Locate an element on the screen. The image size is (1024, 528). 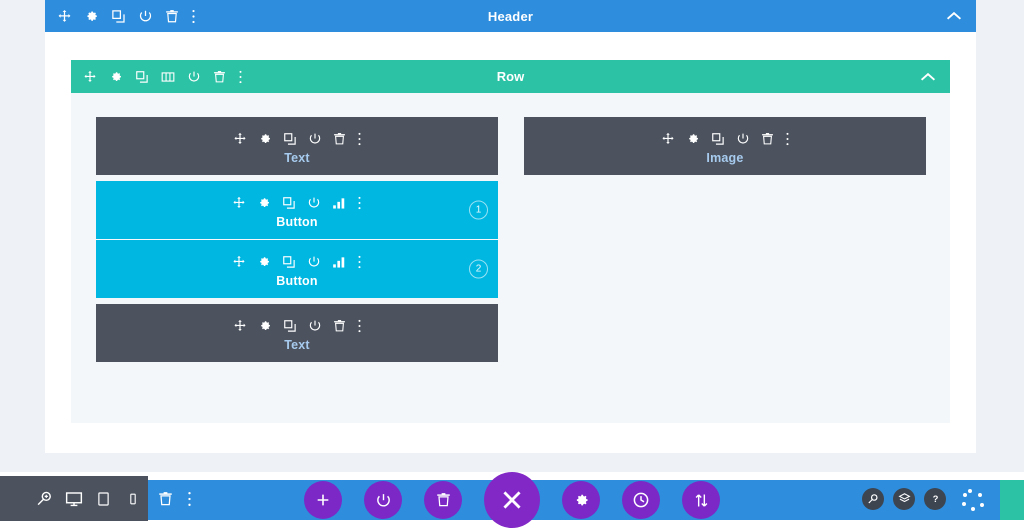
settings-button is located at coordinates (581, 500).